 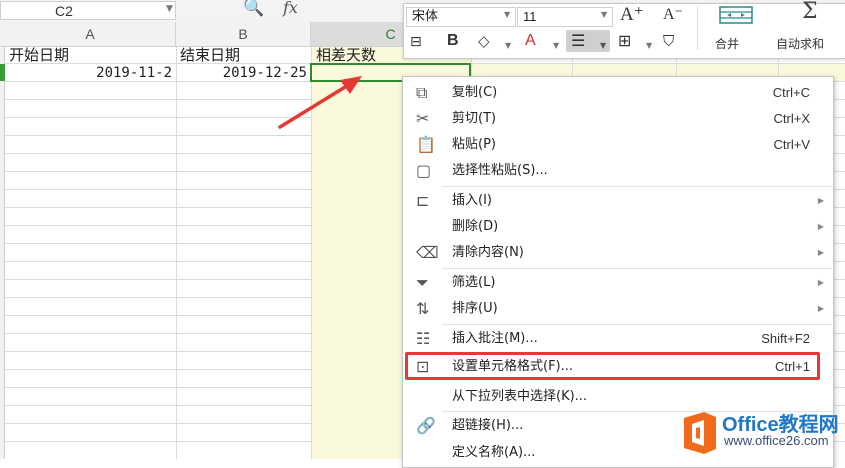 I want to click on paste-special-icon: ▢, so click(x=424, y=170).